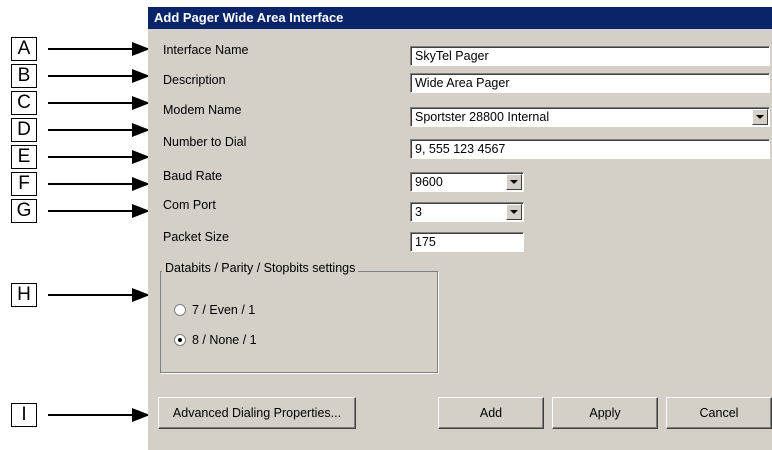 The height and width of the screenshot is (450, 772). I want to click on baud-rate-select: 9600, so click(467, 182).